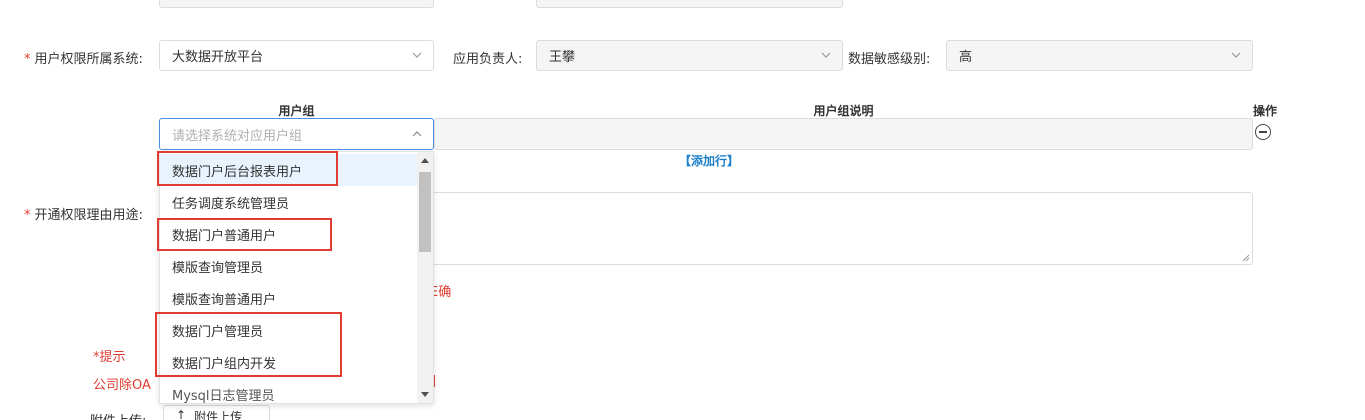 The height and width of the screenshot is (420, 1365). Describe the element at coordinates (122, 385) in the screenshot. I see `hint-line-left: 公司除OA` at that location.